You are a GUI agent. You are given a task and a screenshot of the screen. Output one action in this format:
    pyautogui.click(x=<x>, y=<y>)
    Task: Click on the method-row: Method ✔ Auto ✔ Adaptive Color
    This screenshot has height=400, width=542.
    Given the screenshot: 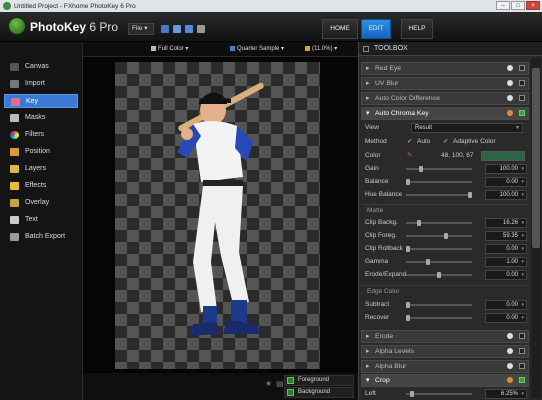 What is the action you would take?
    pyautogui.click(x=445, y=142)
    